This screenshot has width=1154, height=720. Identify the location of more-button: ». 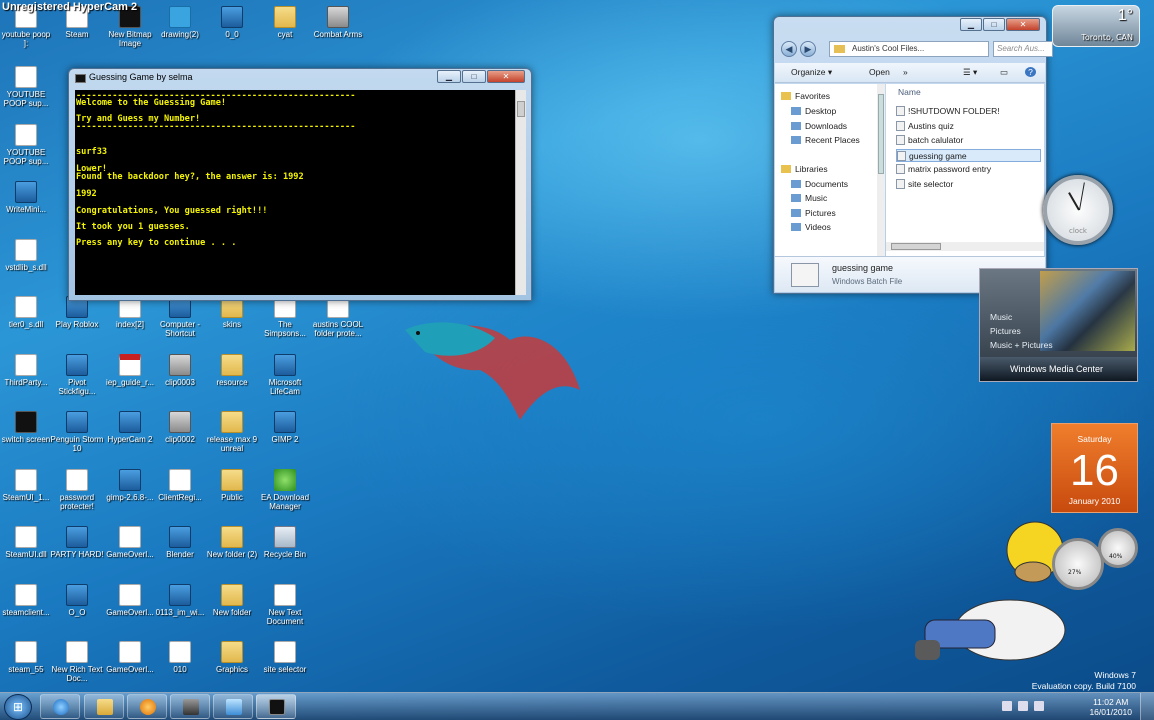
(905, 72).